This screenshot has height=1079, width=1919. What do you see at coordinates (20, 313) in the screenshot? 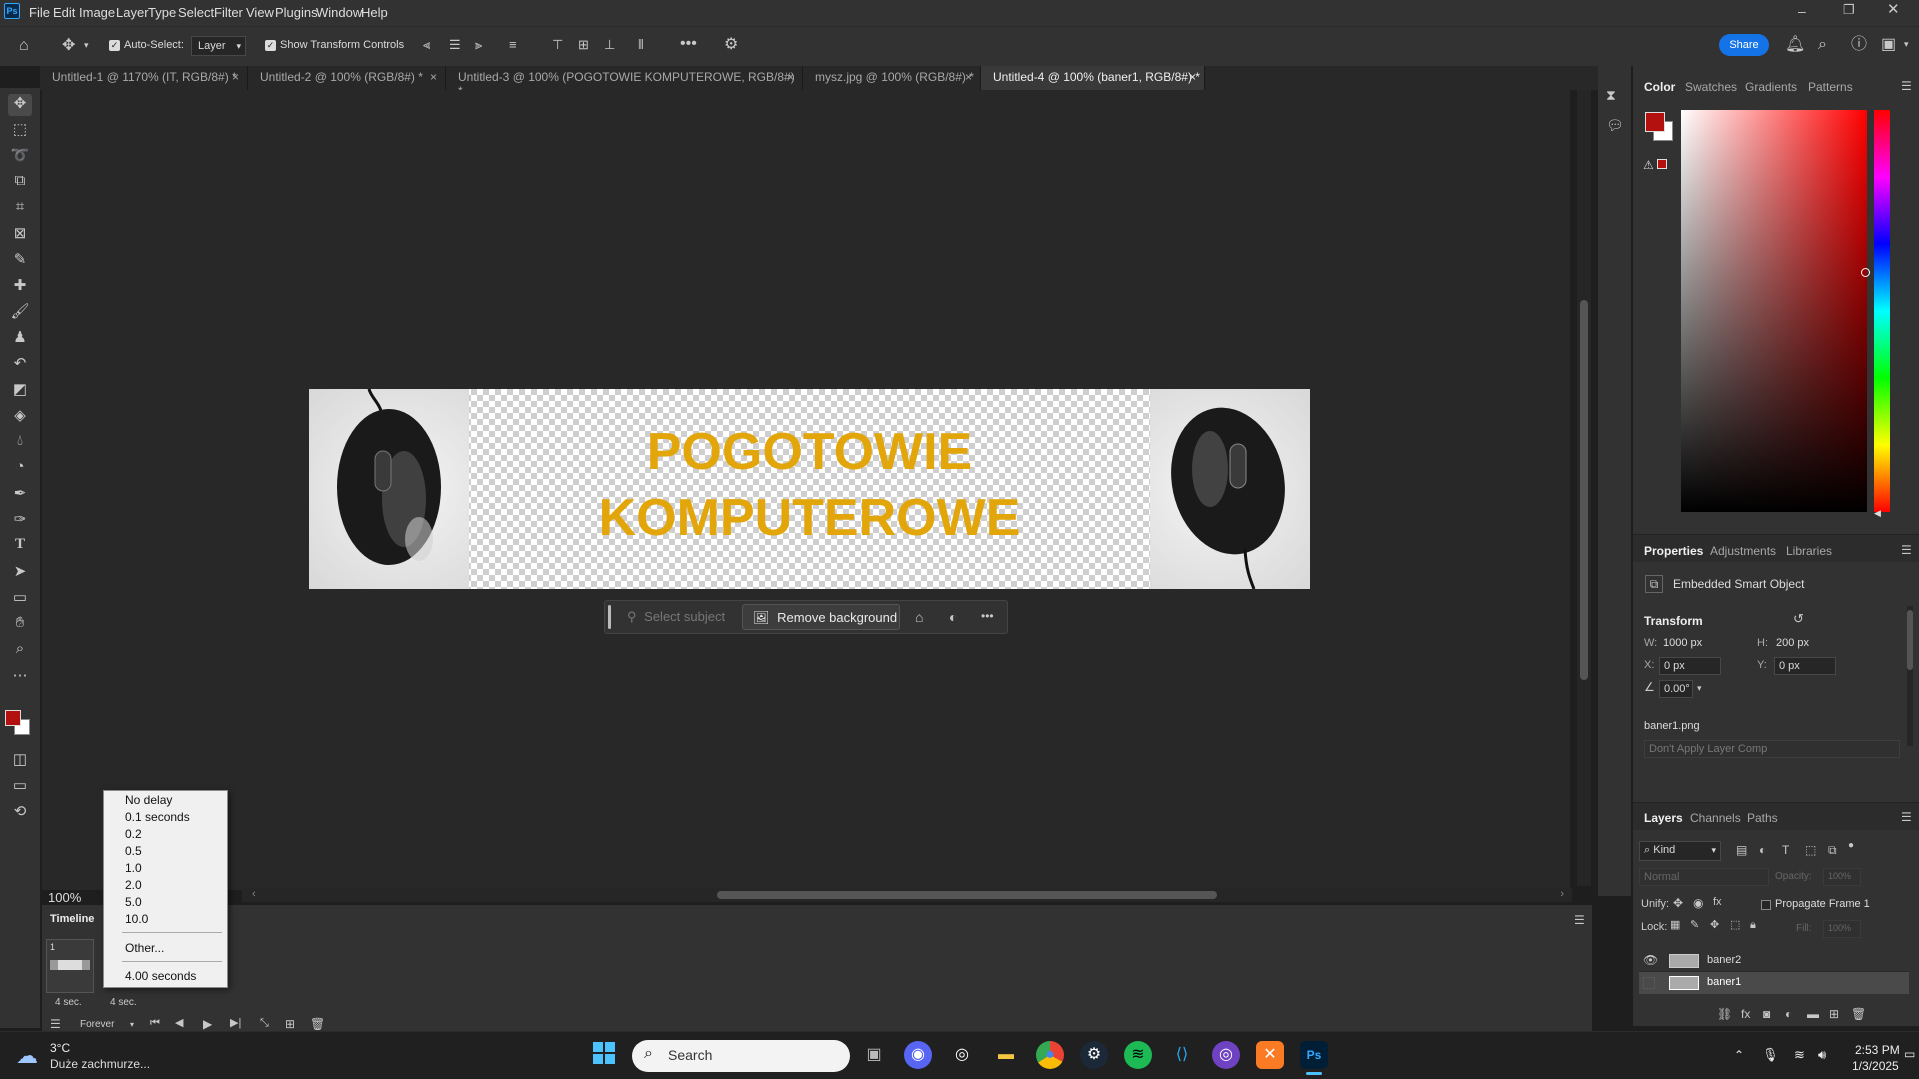
I see `brush-tool-icon: 🖌︎` at bounding box center [20, 313].